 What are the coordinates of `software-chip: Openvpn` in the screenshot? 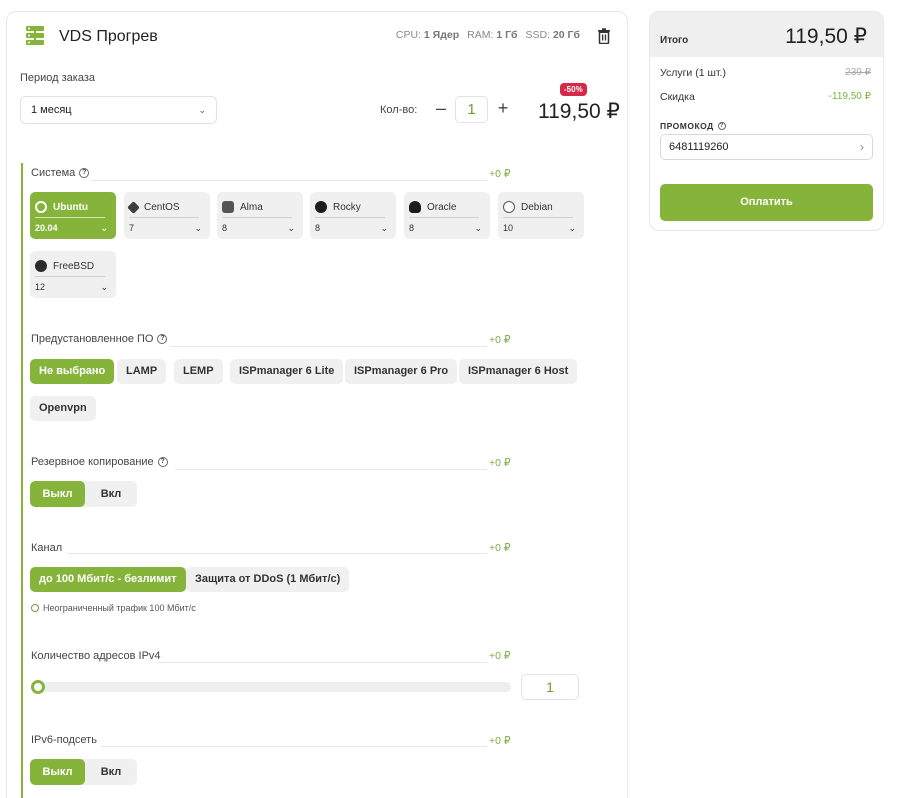 It's located at (63, 408).